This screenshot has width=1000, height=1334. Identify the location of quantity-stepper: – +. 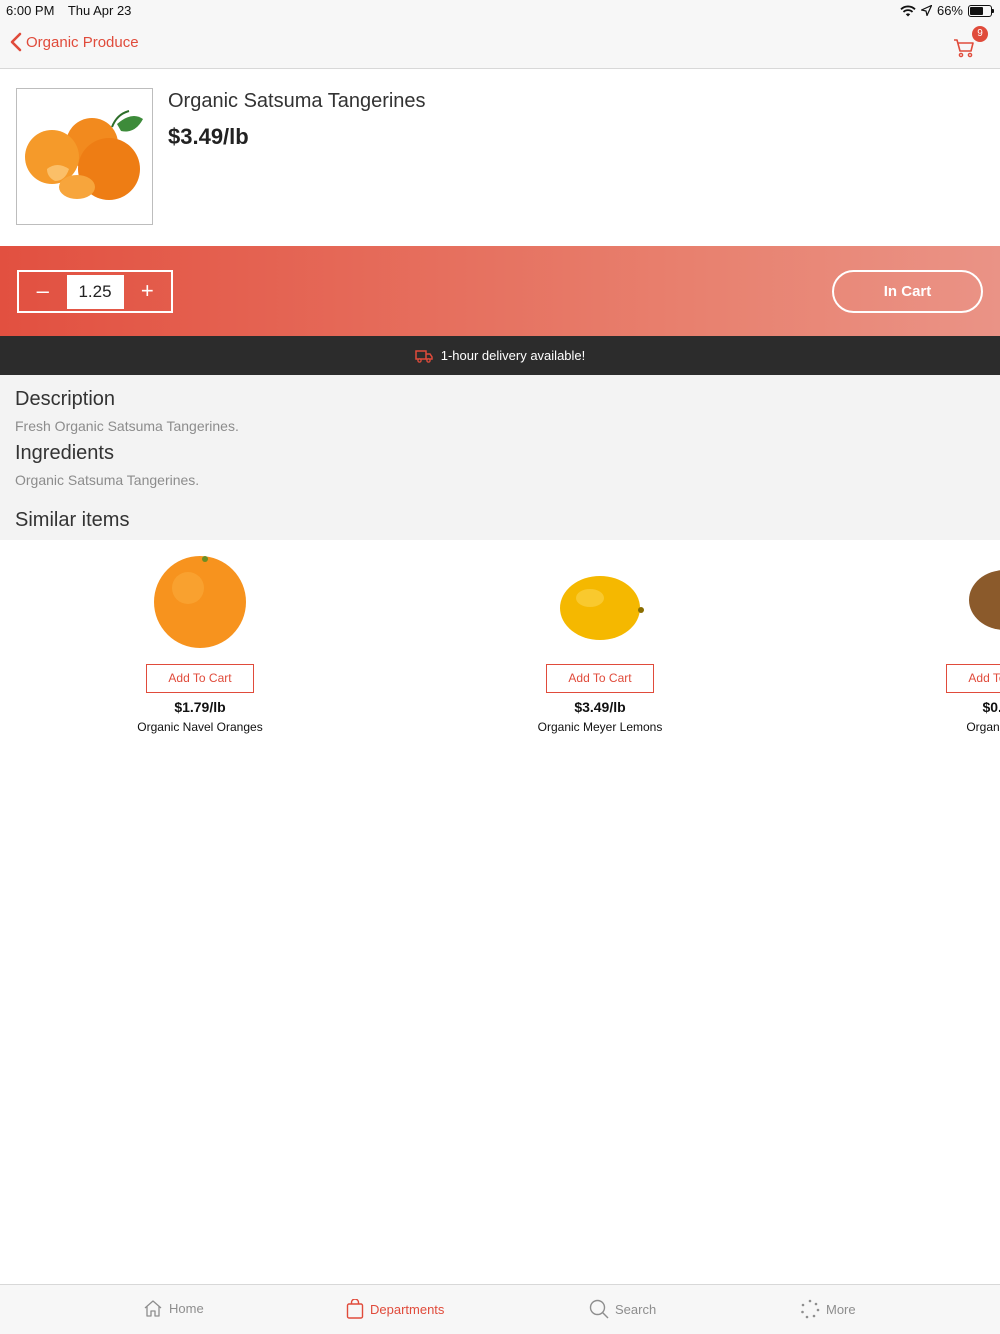
(95, 291).